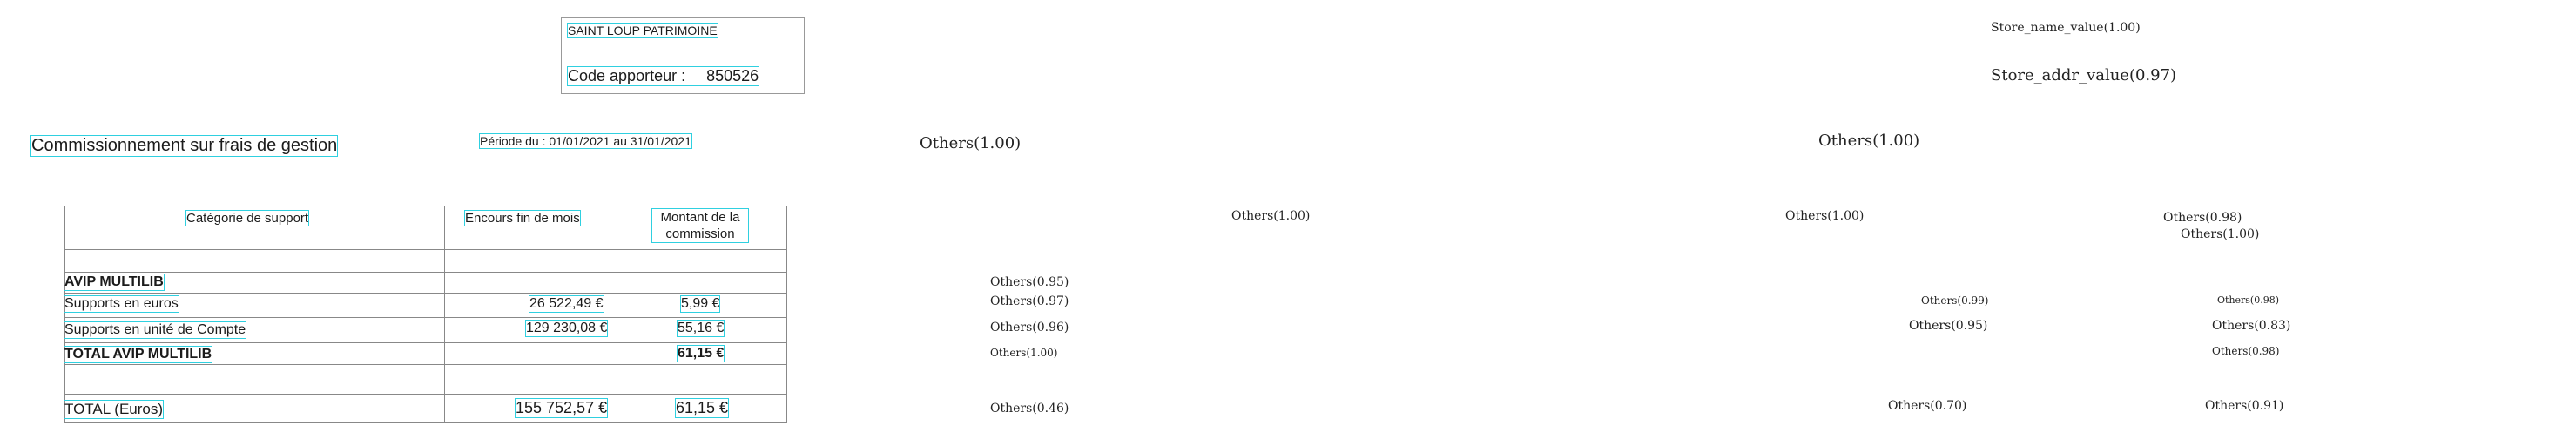 The image size is (2576, 446). Describe the element at coordinates (2251, 326) in the screenshot. I see `ann-uc-c: Others(0.83)` at that location.